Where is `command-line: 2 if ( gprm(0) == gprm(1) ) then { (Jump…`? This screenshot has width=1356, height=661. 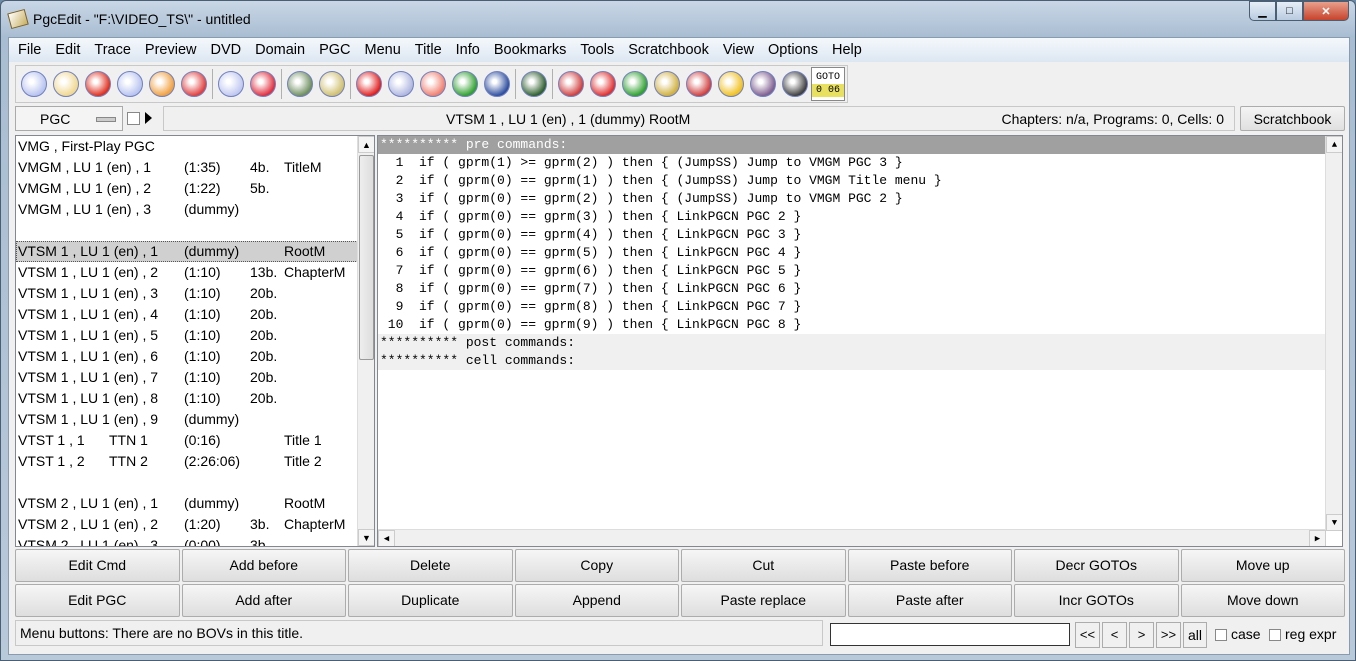 command-line: 2 if ( gprm(0) == gprm(1) ) then { (Jump… is located at coordinates (860, 181).